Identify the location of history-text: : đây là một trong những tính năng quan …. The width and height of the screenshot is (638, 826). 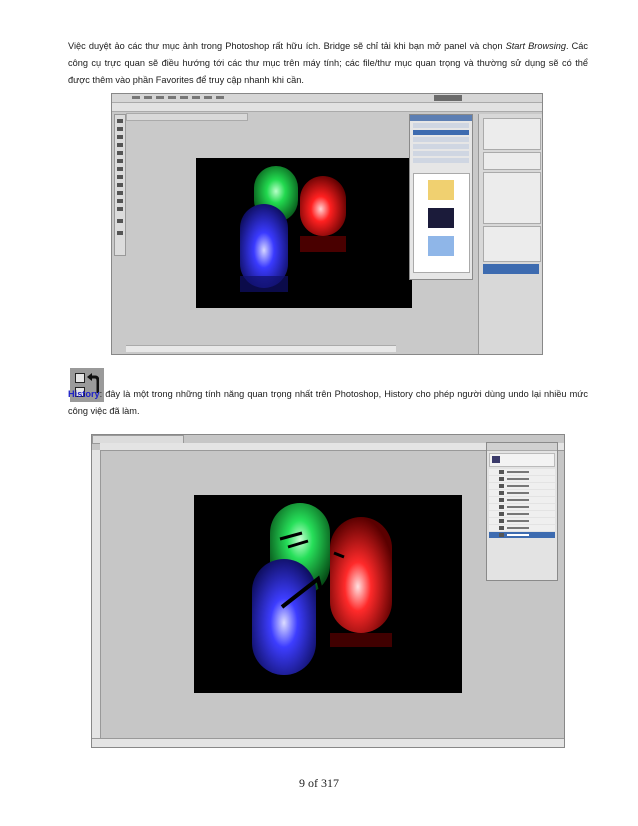
(328, 402).